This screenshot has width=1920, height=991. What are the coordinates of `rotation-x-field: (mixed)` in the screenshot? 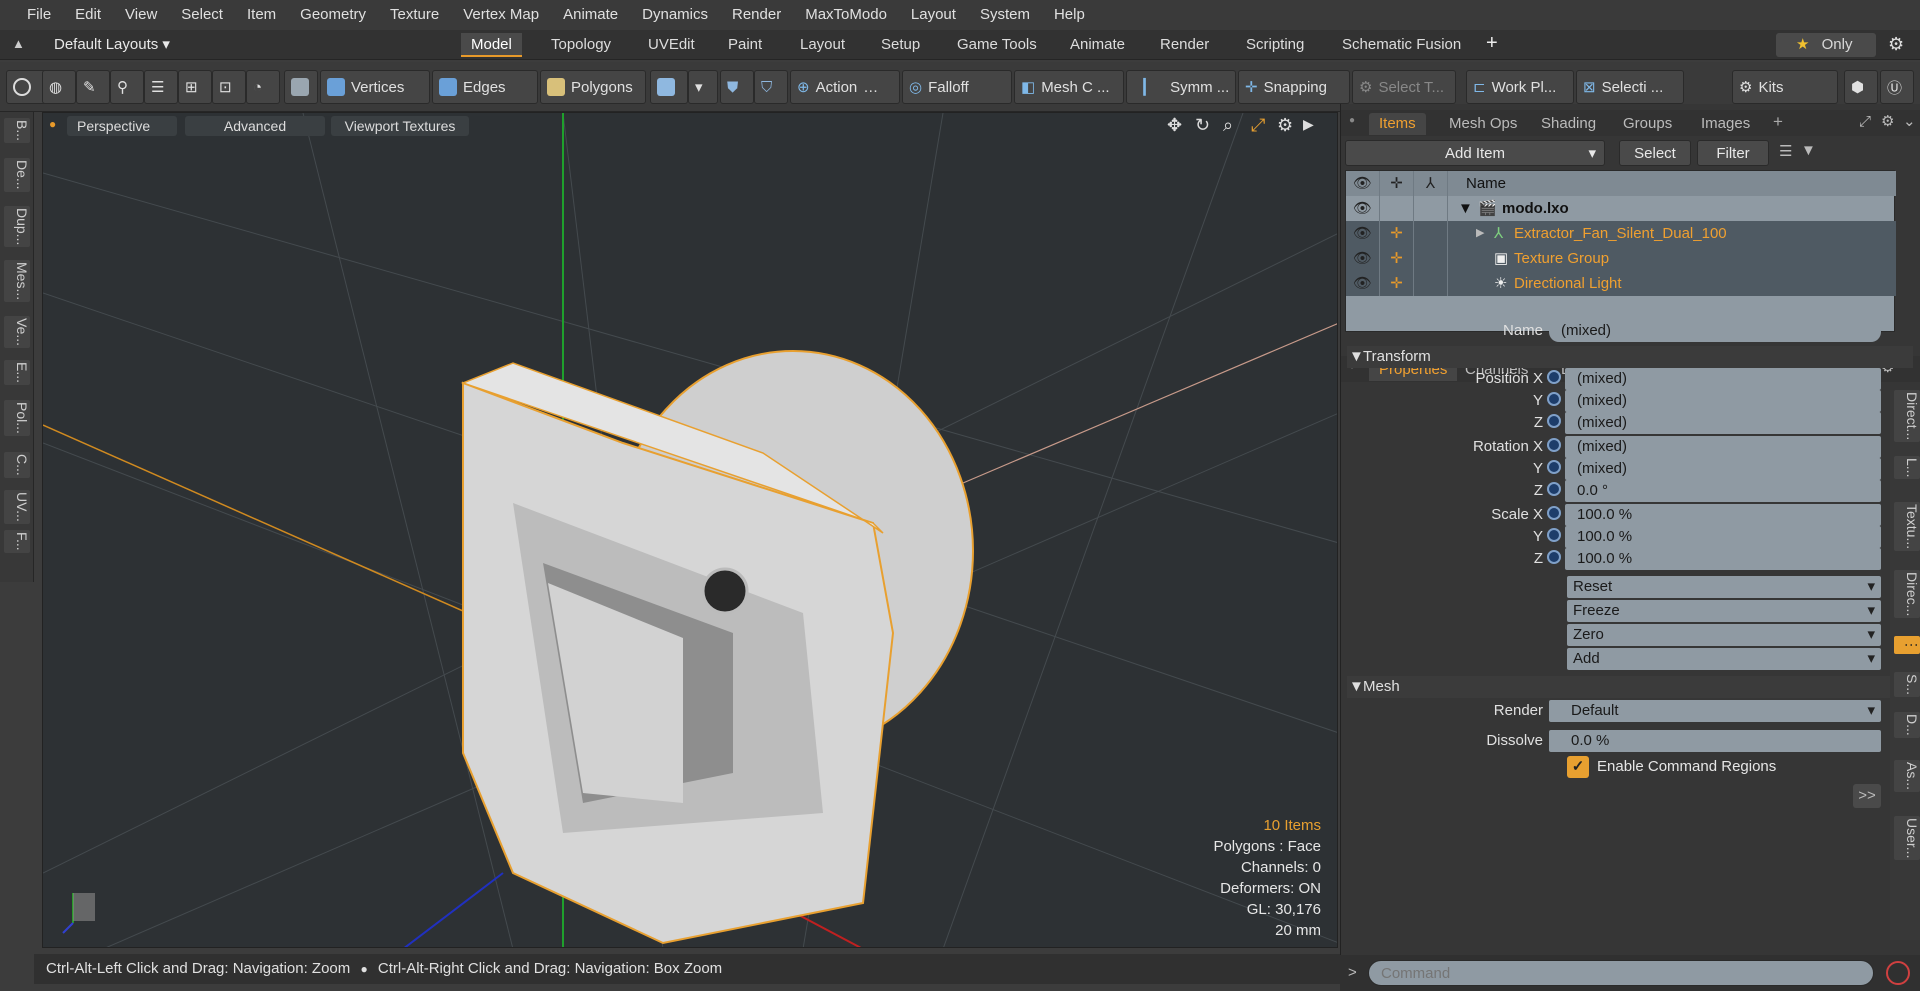 It's located at (1723, 447).